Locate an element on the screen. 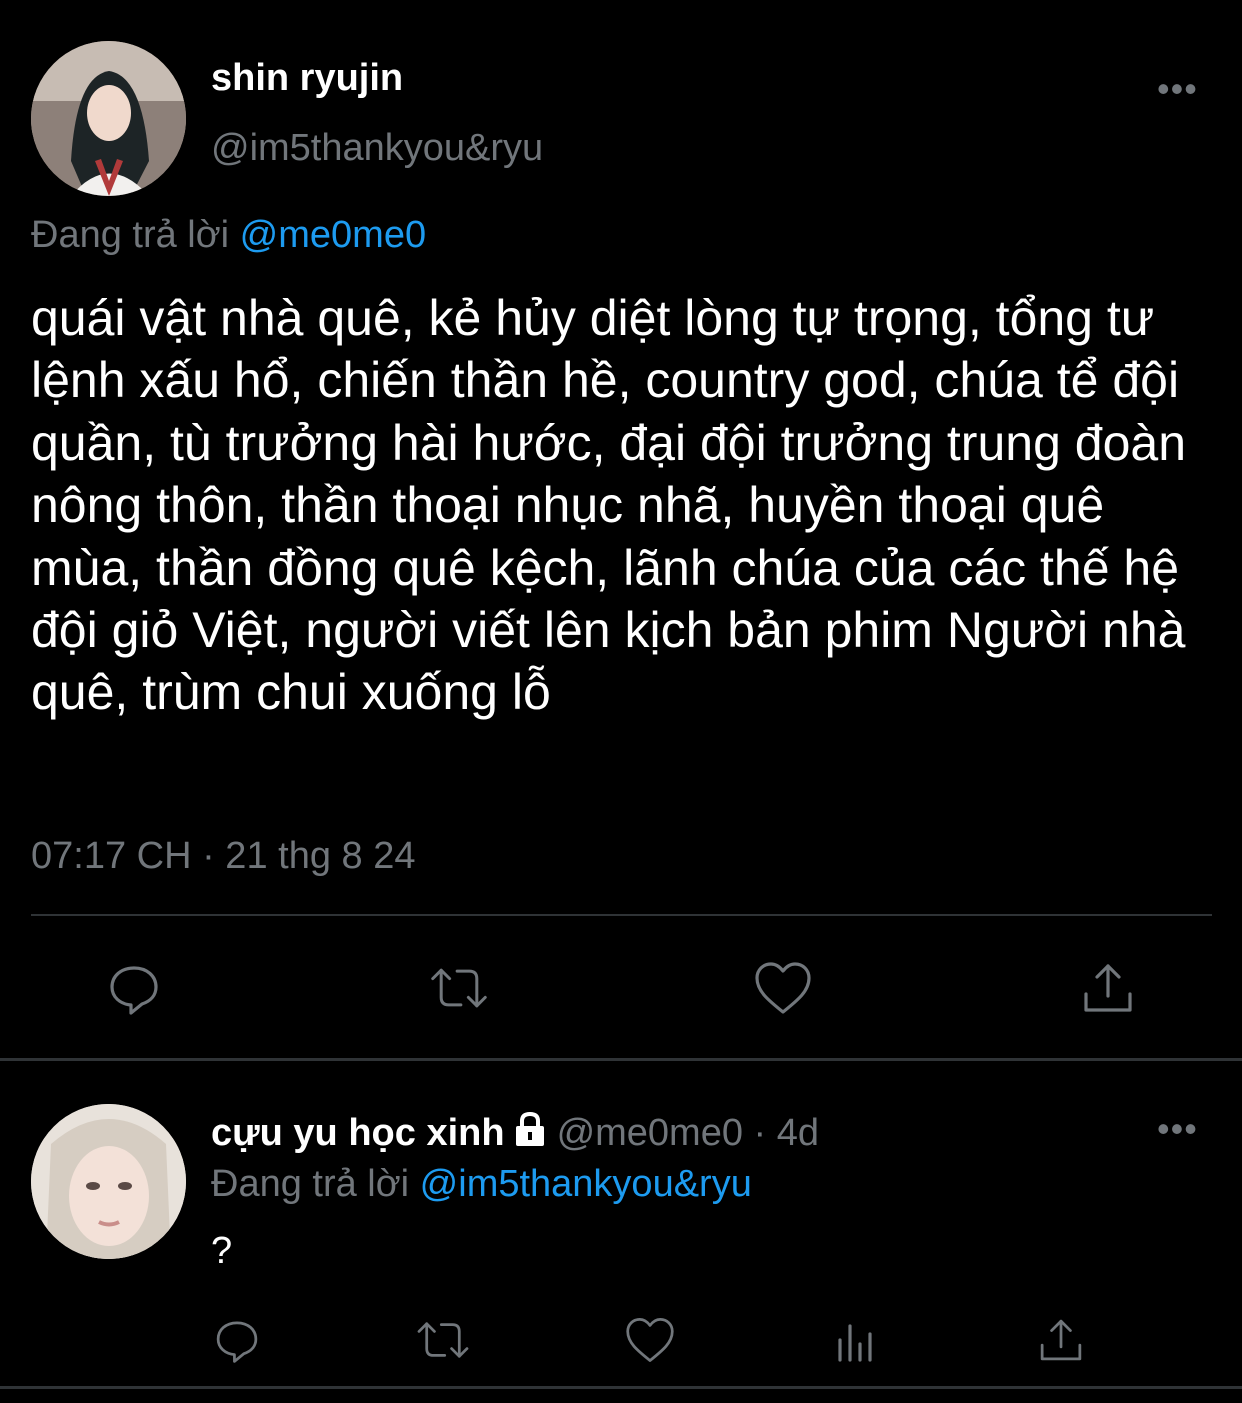  reply-share-icon is located at coordinates (1061, 1340).